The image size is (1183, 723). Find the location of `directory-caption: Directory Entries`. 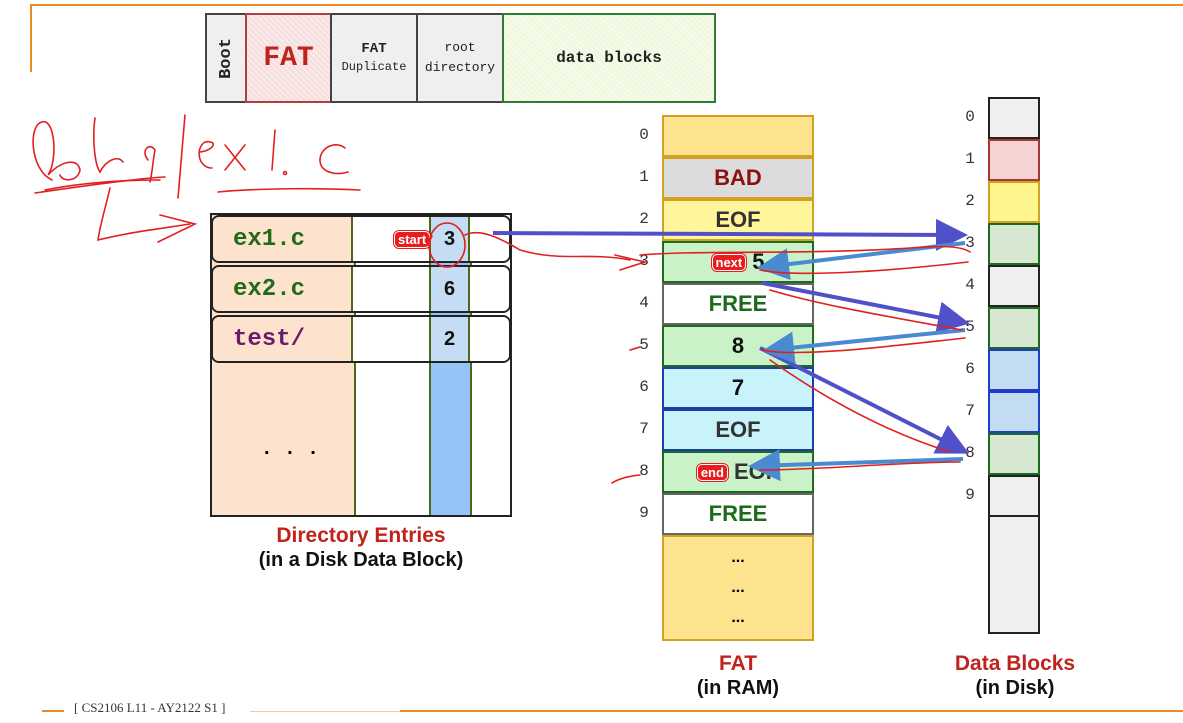

directory-caption: Directory Entries is located at coordinates (361, 535).